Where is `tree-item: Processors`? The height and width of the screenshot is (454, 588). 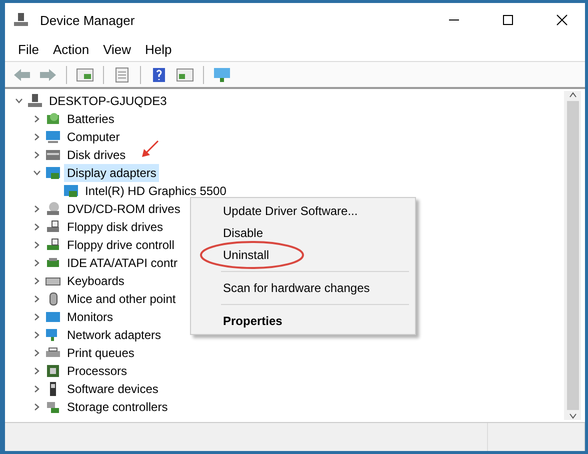
tree-item: Processors is located at coordinates (97, 371).